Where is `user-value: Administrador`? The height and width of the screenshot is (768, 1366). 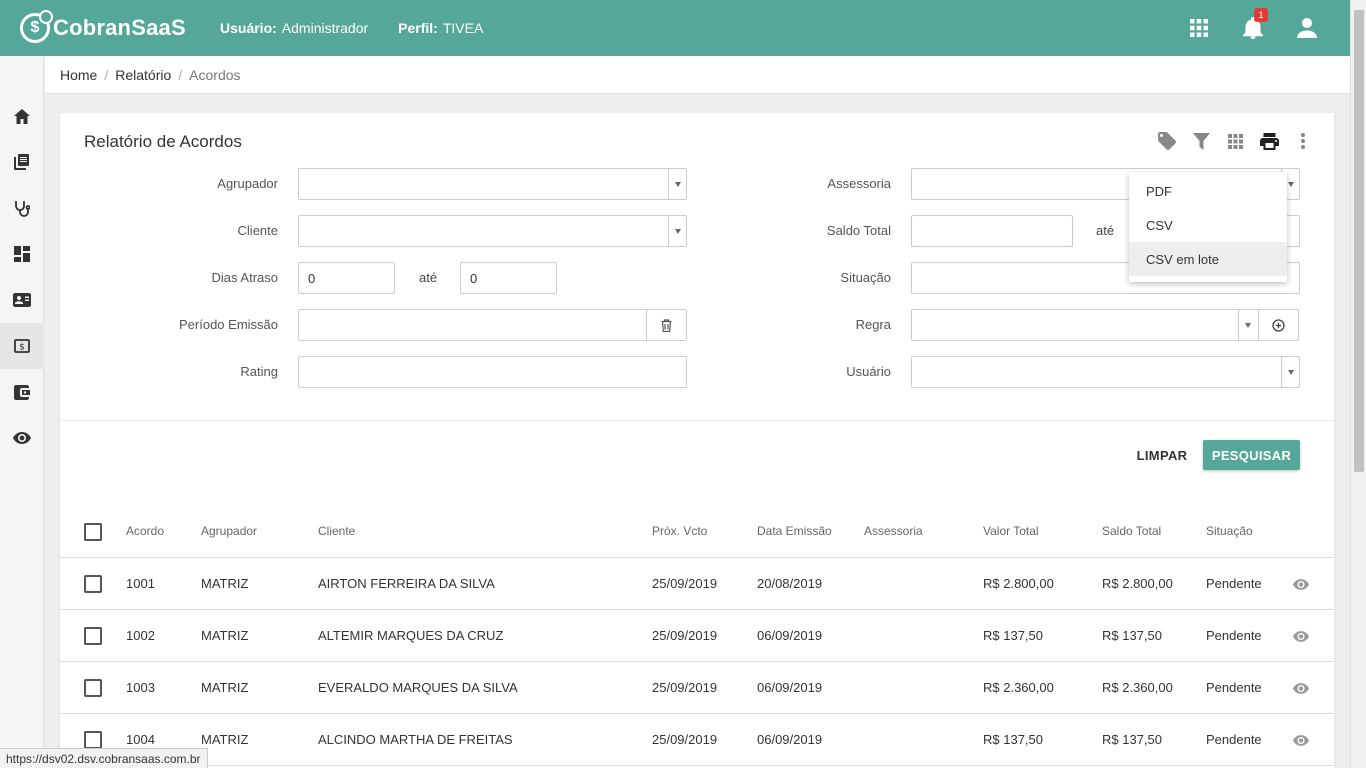
user-value: Administrador is located at coordinates (325, 28).